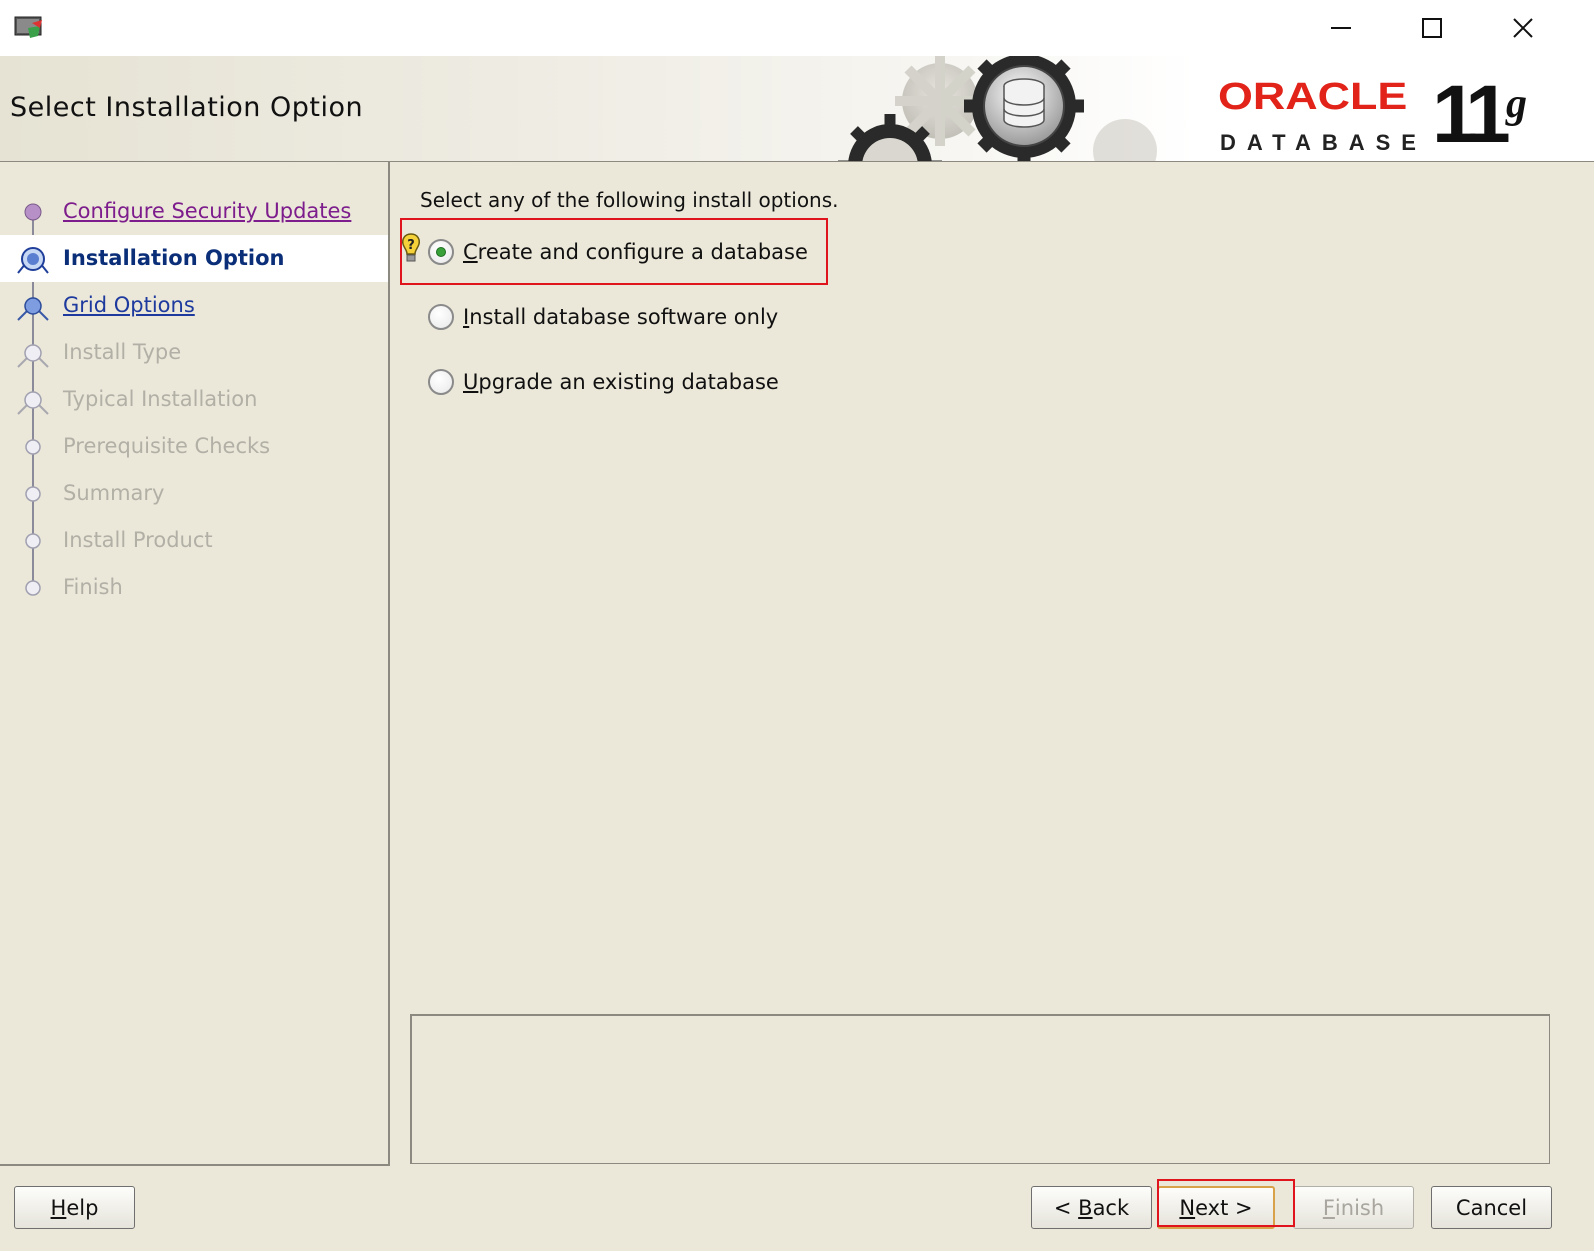 The image size is (1594, 1251). What do you see at coordinates (114, 493) in the screenshot?
I see `nav-step-label: Summary` at bounding box center [114, 493].